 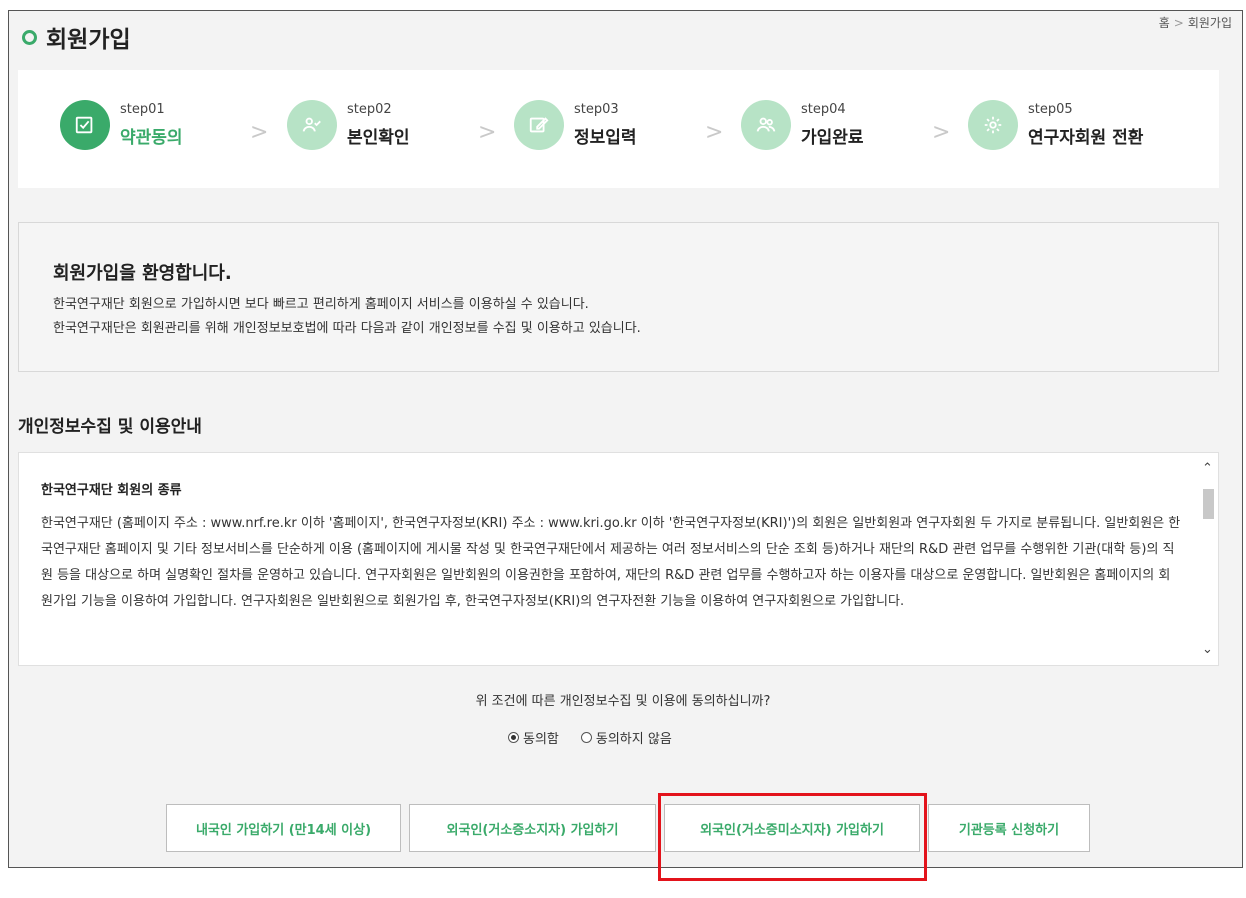 What do you see at coordinates (142, 273) in the screenshot?
I see `welcome-heading: 회원가입을 환영합니다.` at bounding box center [142, 273].